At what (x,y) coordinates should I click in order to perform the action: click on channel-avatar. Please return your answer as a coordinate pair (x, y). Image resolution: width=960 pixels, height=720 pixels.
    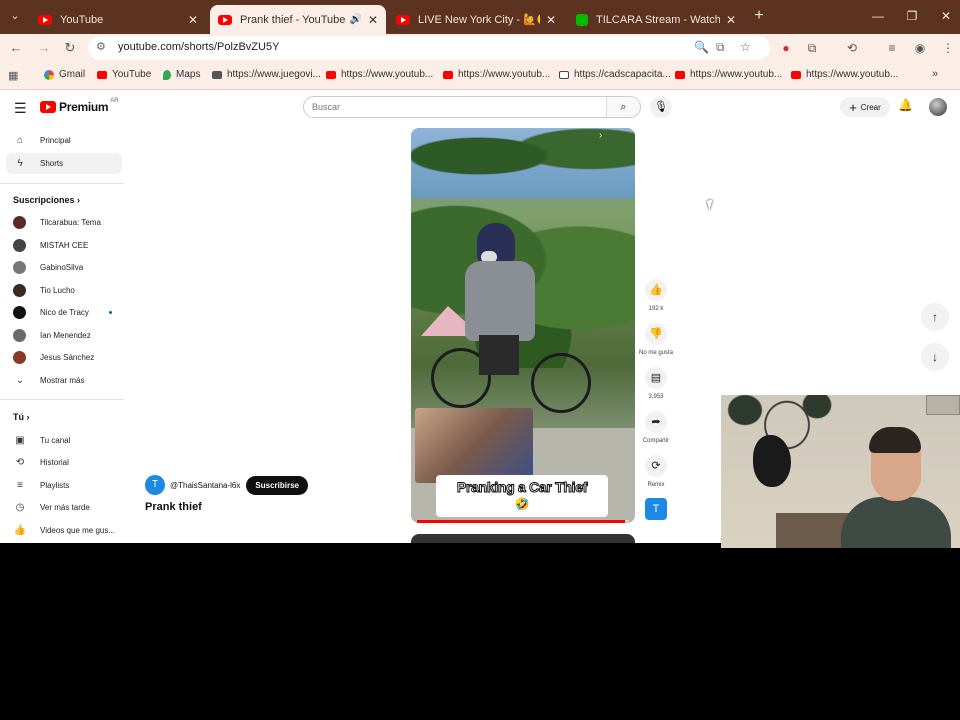
    Looking at the image, I should click on (19, 357).